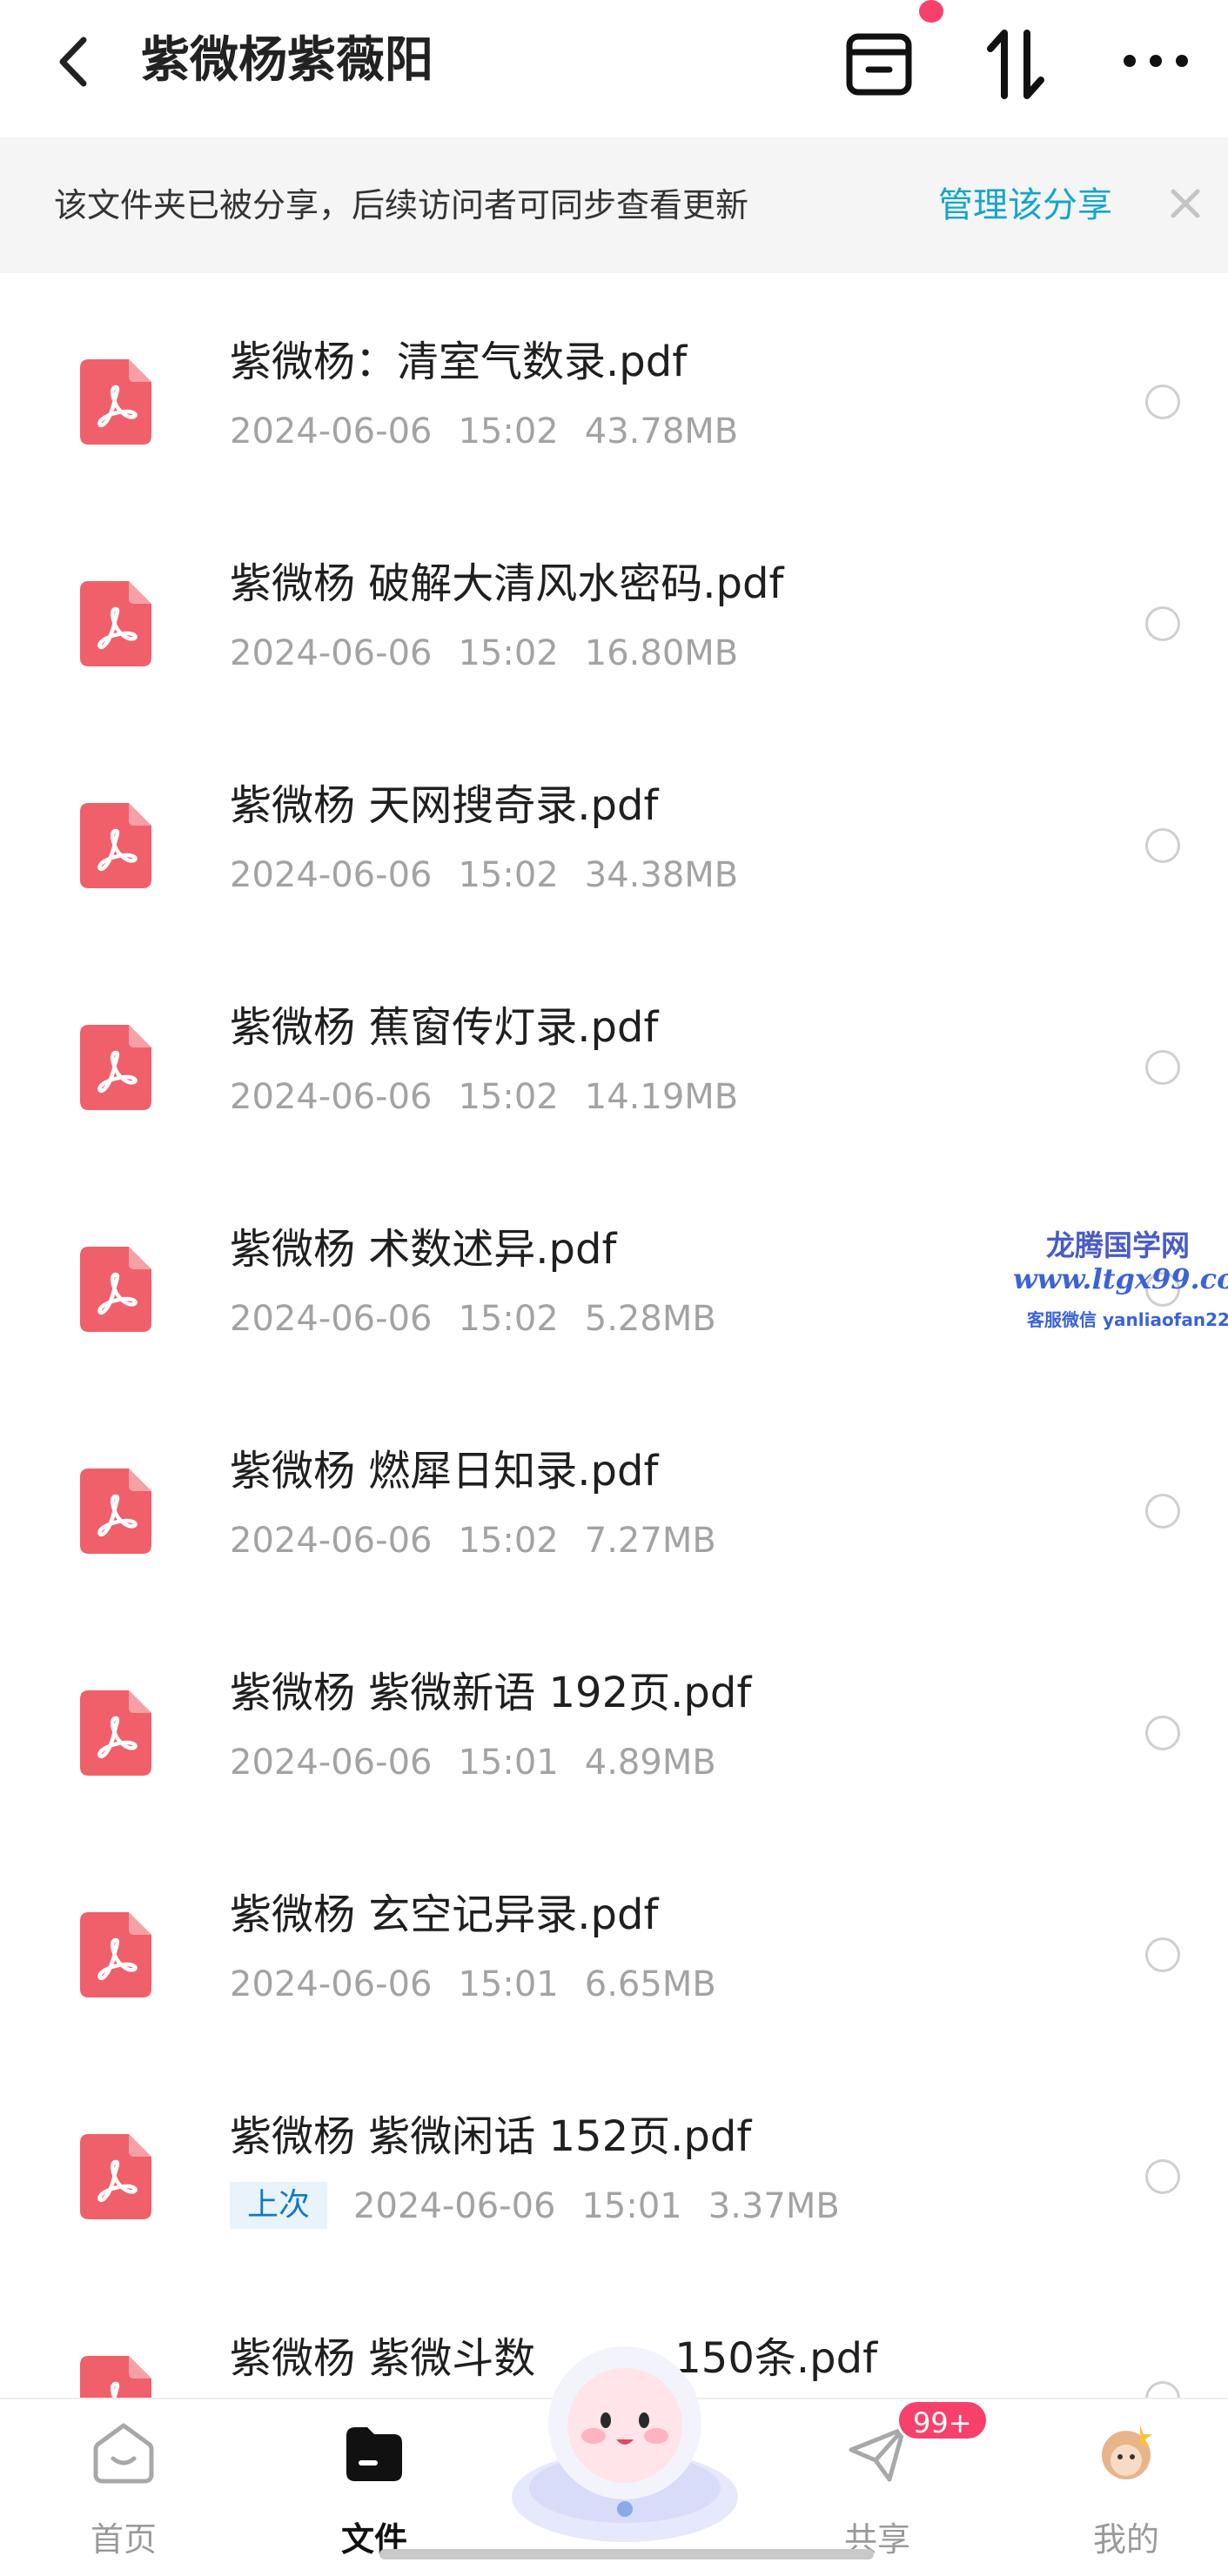 The height and width of the screenshot is (2576, 1228). I want to click on file-name: 紫微杨 燃犀日知录.pdf, so click(444, 1471).